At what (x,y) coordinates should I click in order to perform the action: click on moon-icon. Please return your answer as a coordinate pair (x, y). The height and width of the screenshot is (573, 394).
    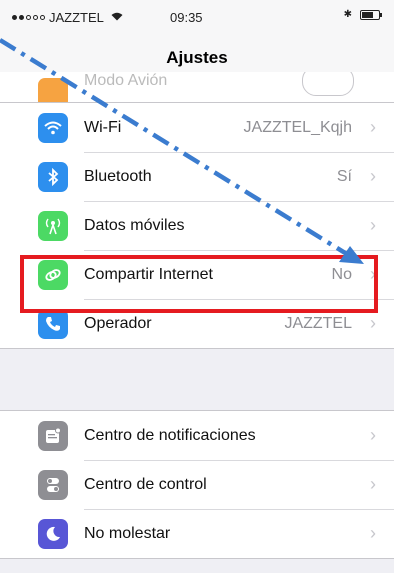
    Looking at the image, I should click on (53, 534).